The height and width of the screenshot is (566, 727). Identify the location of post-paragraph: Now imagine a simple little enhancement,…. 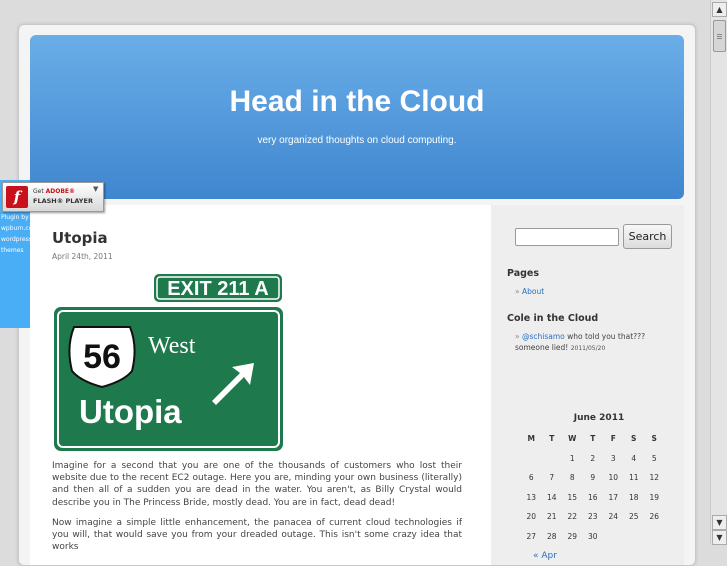
(257, 535).